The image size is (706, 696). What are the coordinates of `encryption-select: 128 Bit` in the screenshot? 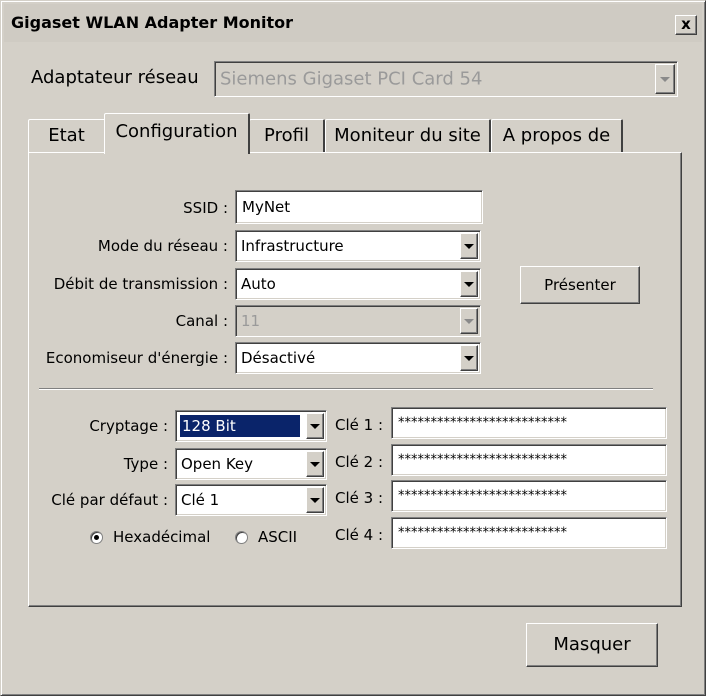 It's located at (251, 426).